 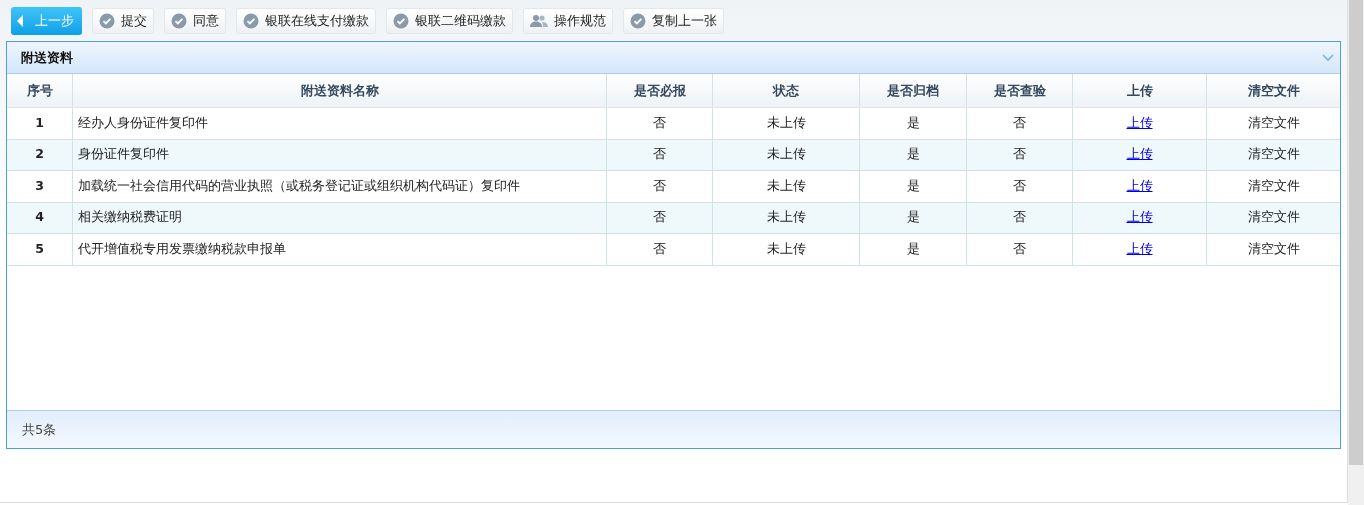 I want to click on column-header: 状态, so click(x=786, y=90).